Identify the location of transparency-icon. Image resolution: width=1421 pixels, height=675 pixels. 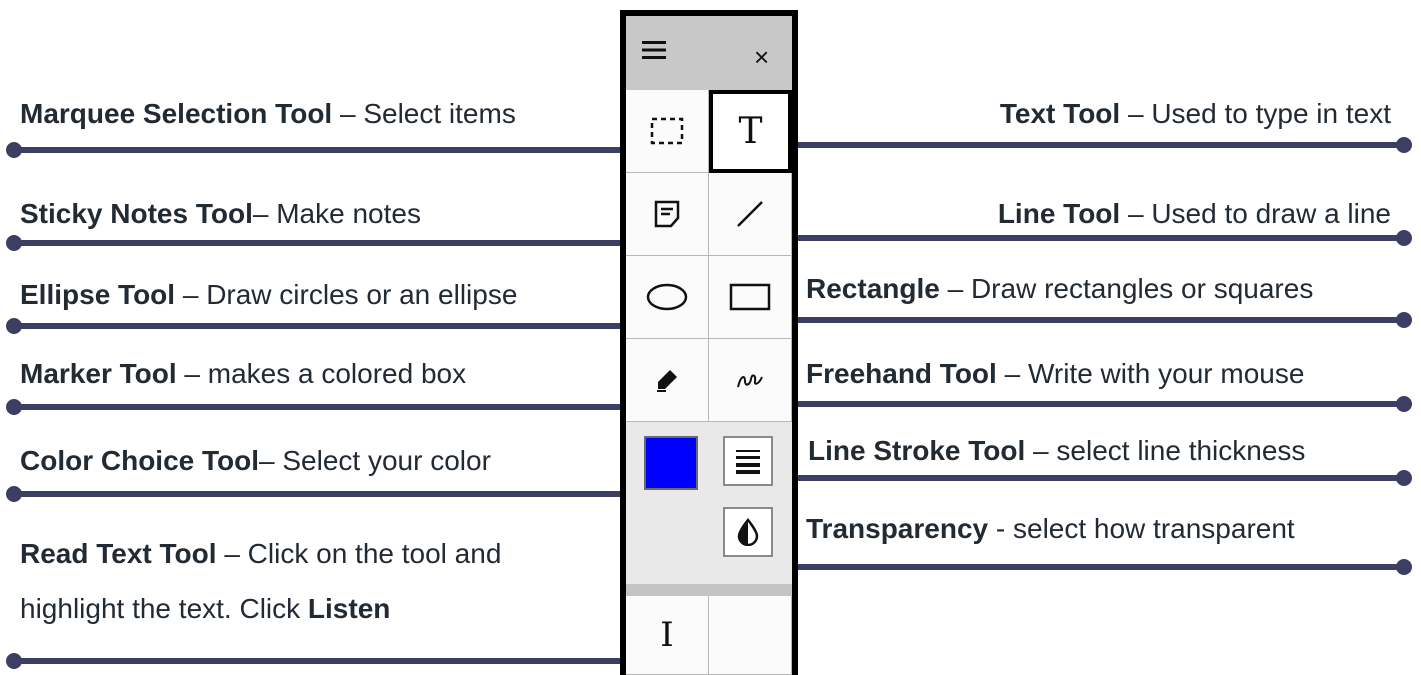
(748, 532).